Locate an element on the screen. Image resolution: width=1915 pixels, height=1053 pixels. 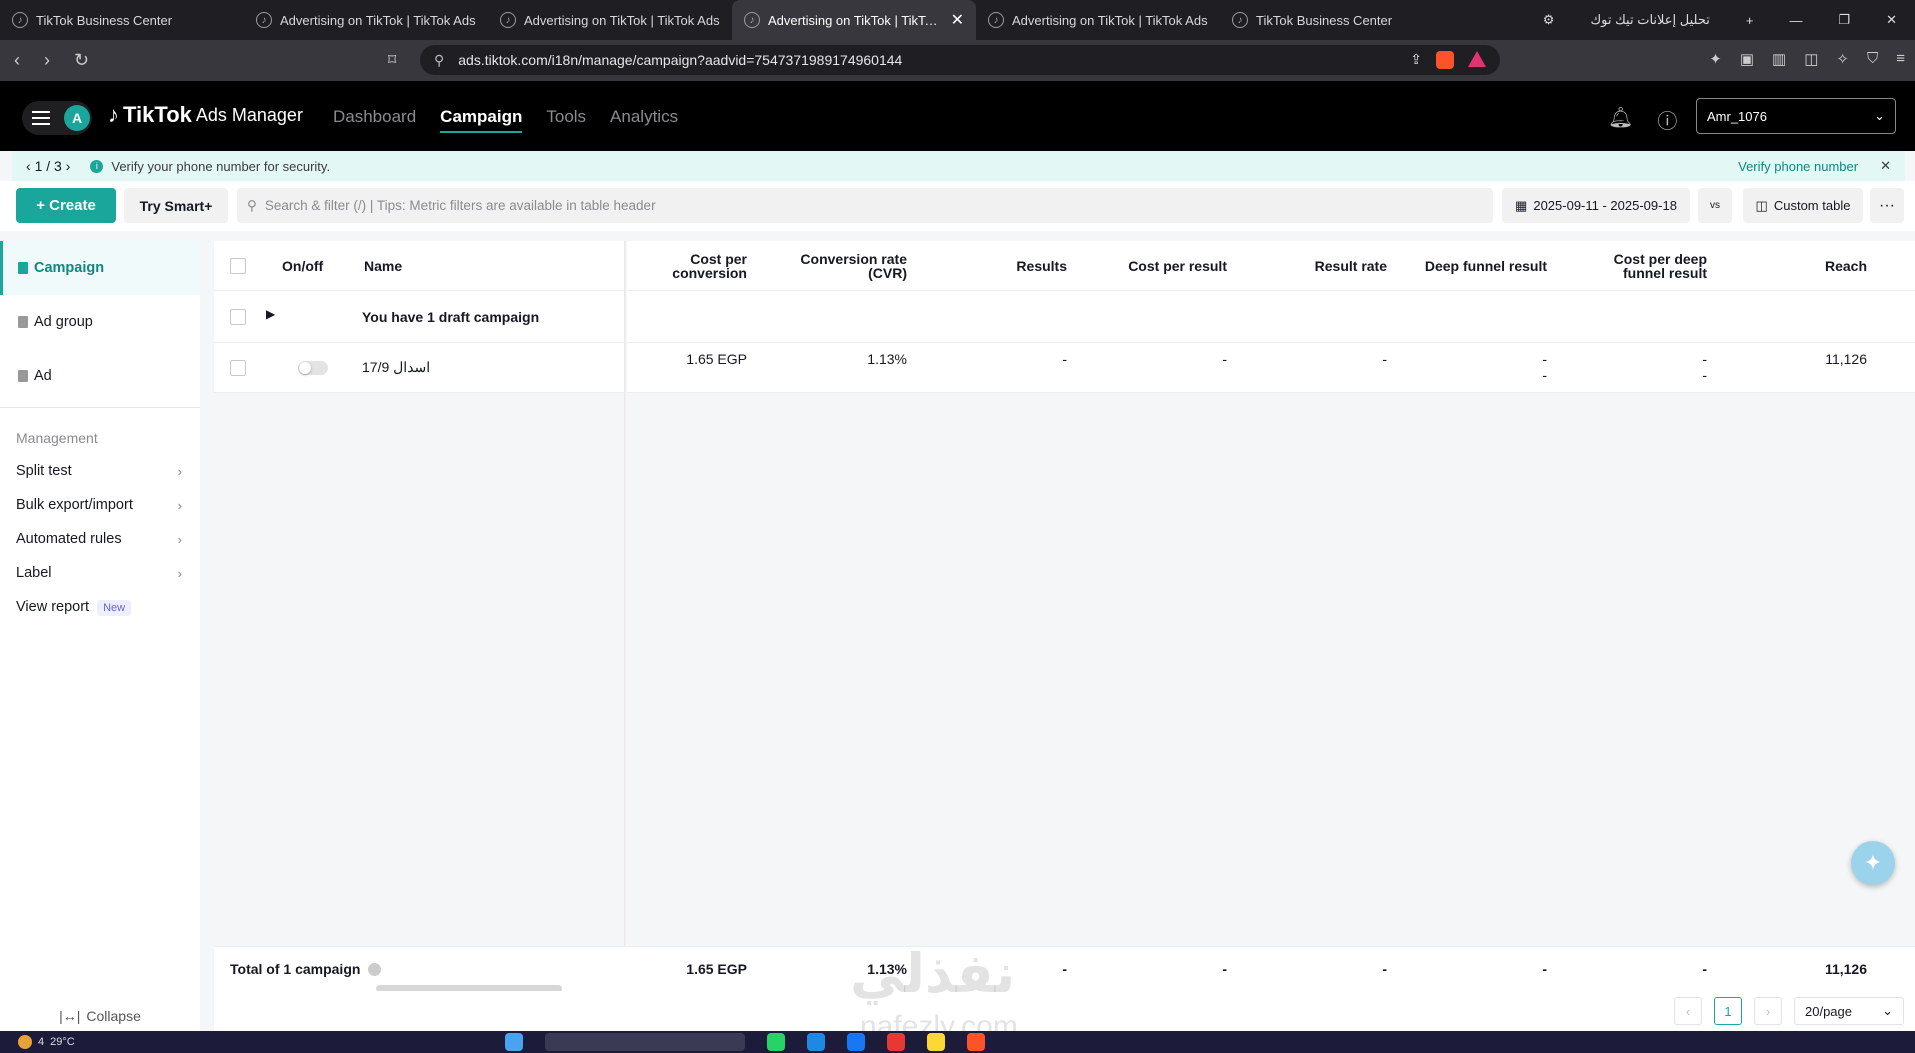
brave-icon is located at coordinates (976, 1042).